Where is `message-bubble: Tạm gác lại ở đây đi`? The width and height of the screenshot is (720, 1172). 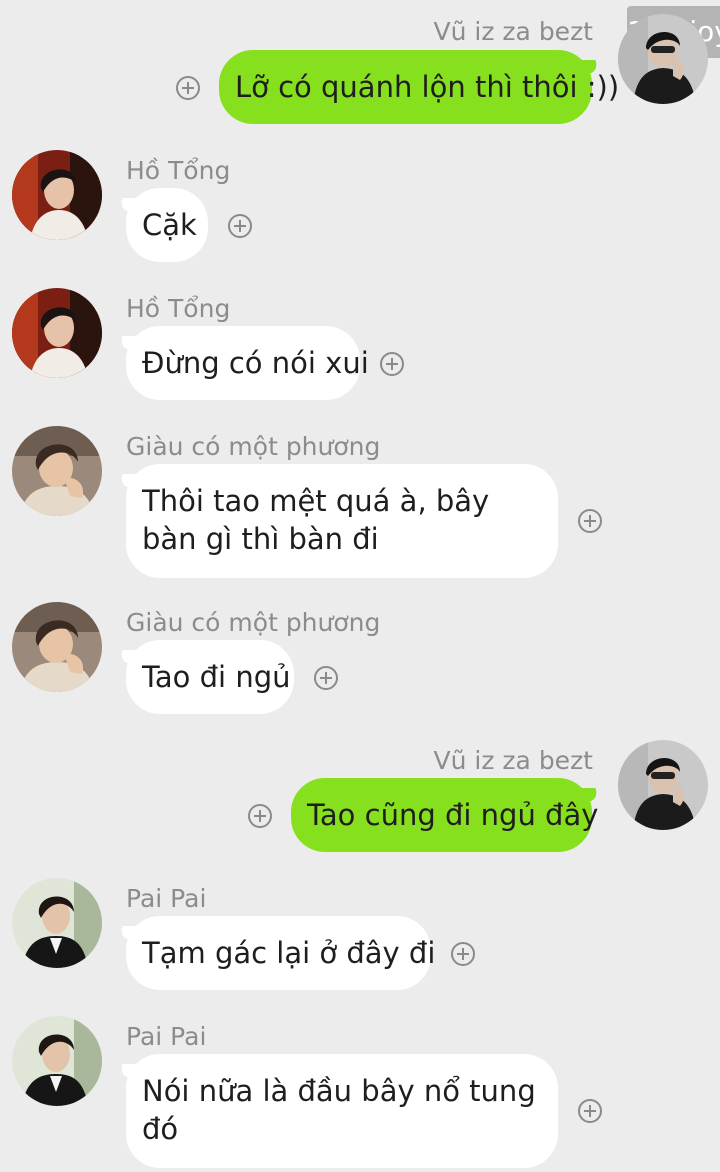
message-bubble: Tạm gác lại ở đây đi is located at coordinates (280, 953).